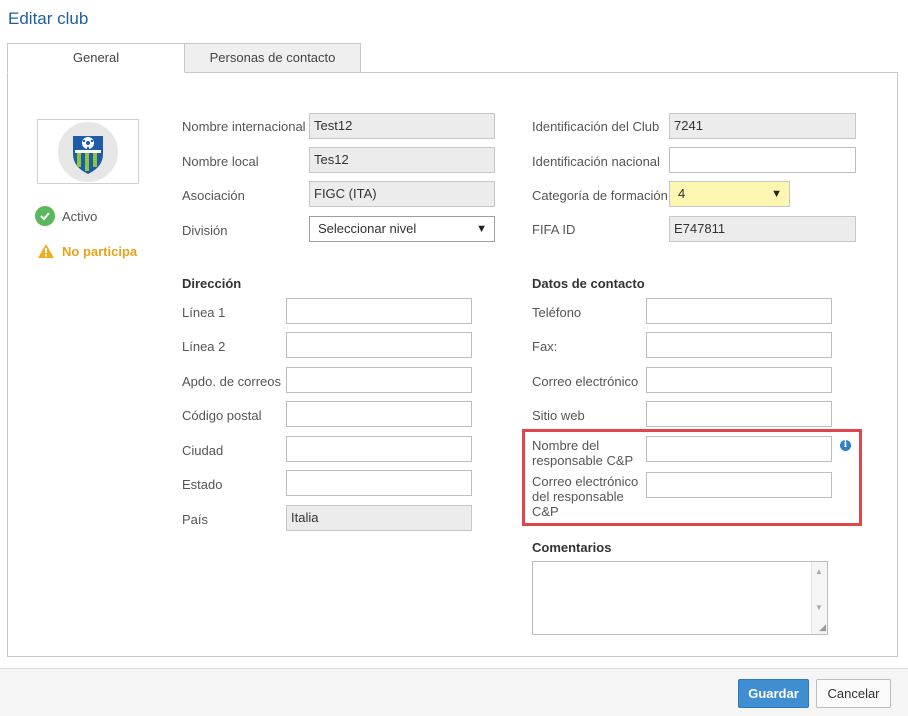 This screenshot has width=908, height=716. Describe the element at coordinates (379, 483) in the screenshot. I see `estado-field` at that location.